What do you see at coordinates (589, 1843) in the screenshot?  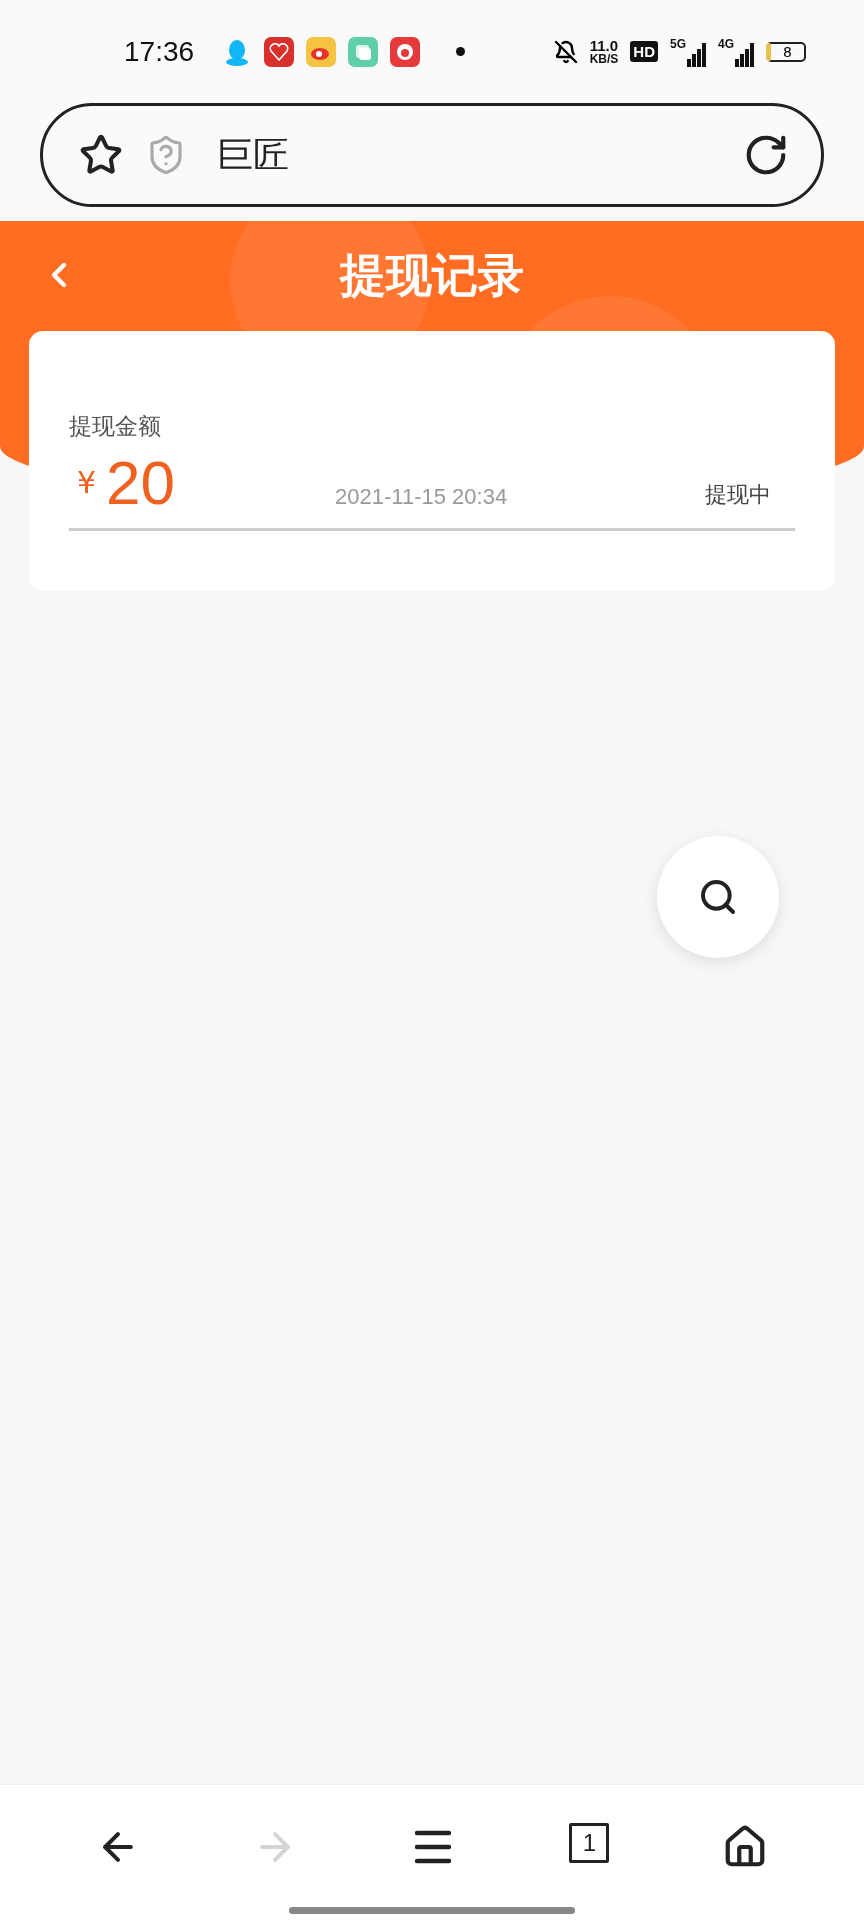 I see `tabs-button: 1` at bounding box center [589, 1843].